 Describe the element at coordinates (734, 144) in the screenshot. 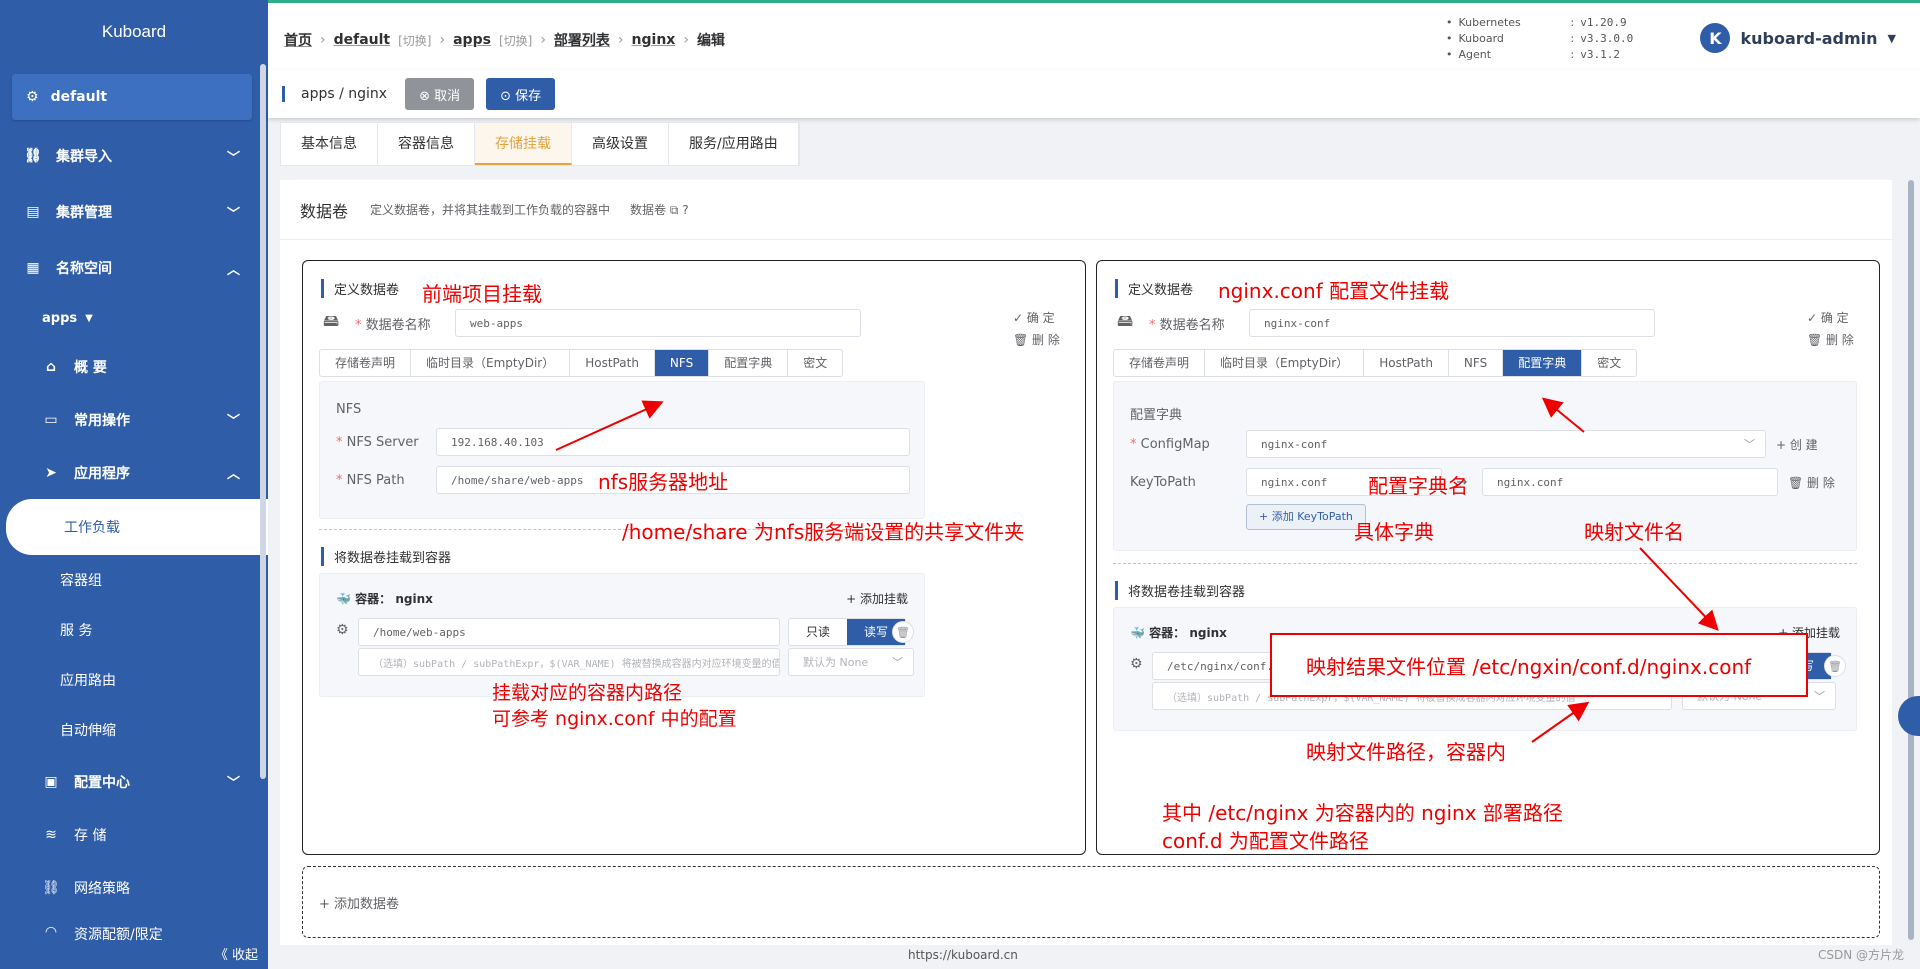

I see `tab-service-route: 服务/应用路由` at that location.